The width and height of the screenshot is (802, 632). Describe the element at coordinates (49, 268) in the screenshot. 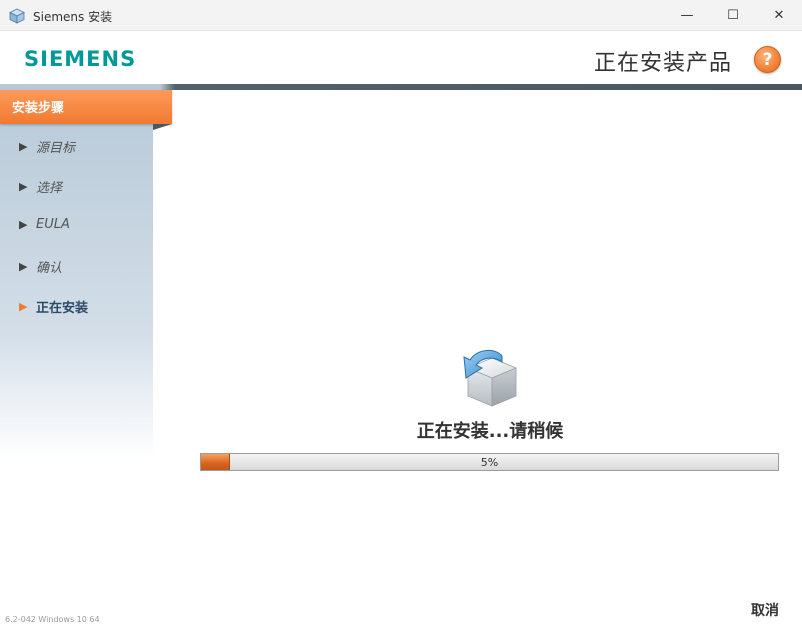

I see `step-label: 确认` at that location.